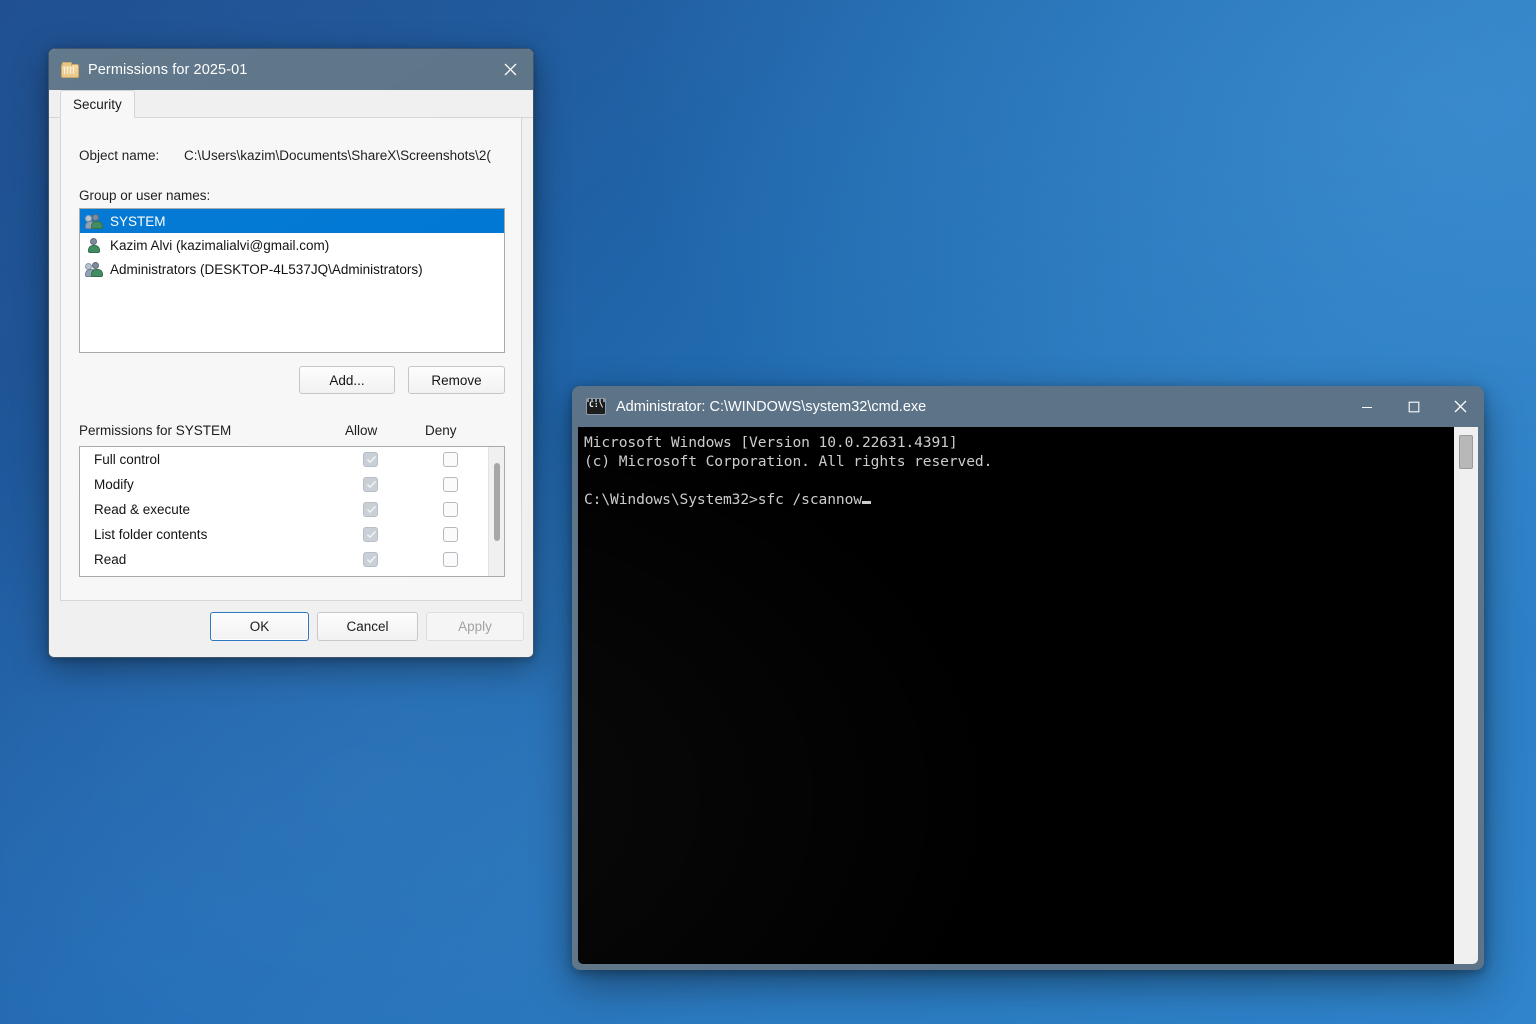  I want to click on table-row: Full control, so click(284, 459).